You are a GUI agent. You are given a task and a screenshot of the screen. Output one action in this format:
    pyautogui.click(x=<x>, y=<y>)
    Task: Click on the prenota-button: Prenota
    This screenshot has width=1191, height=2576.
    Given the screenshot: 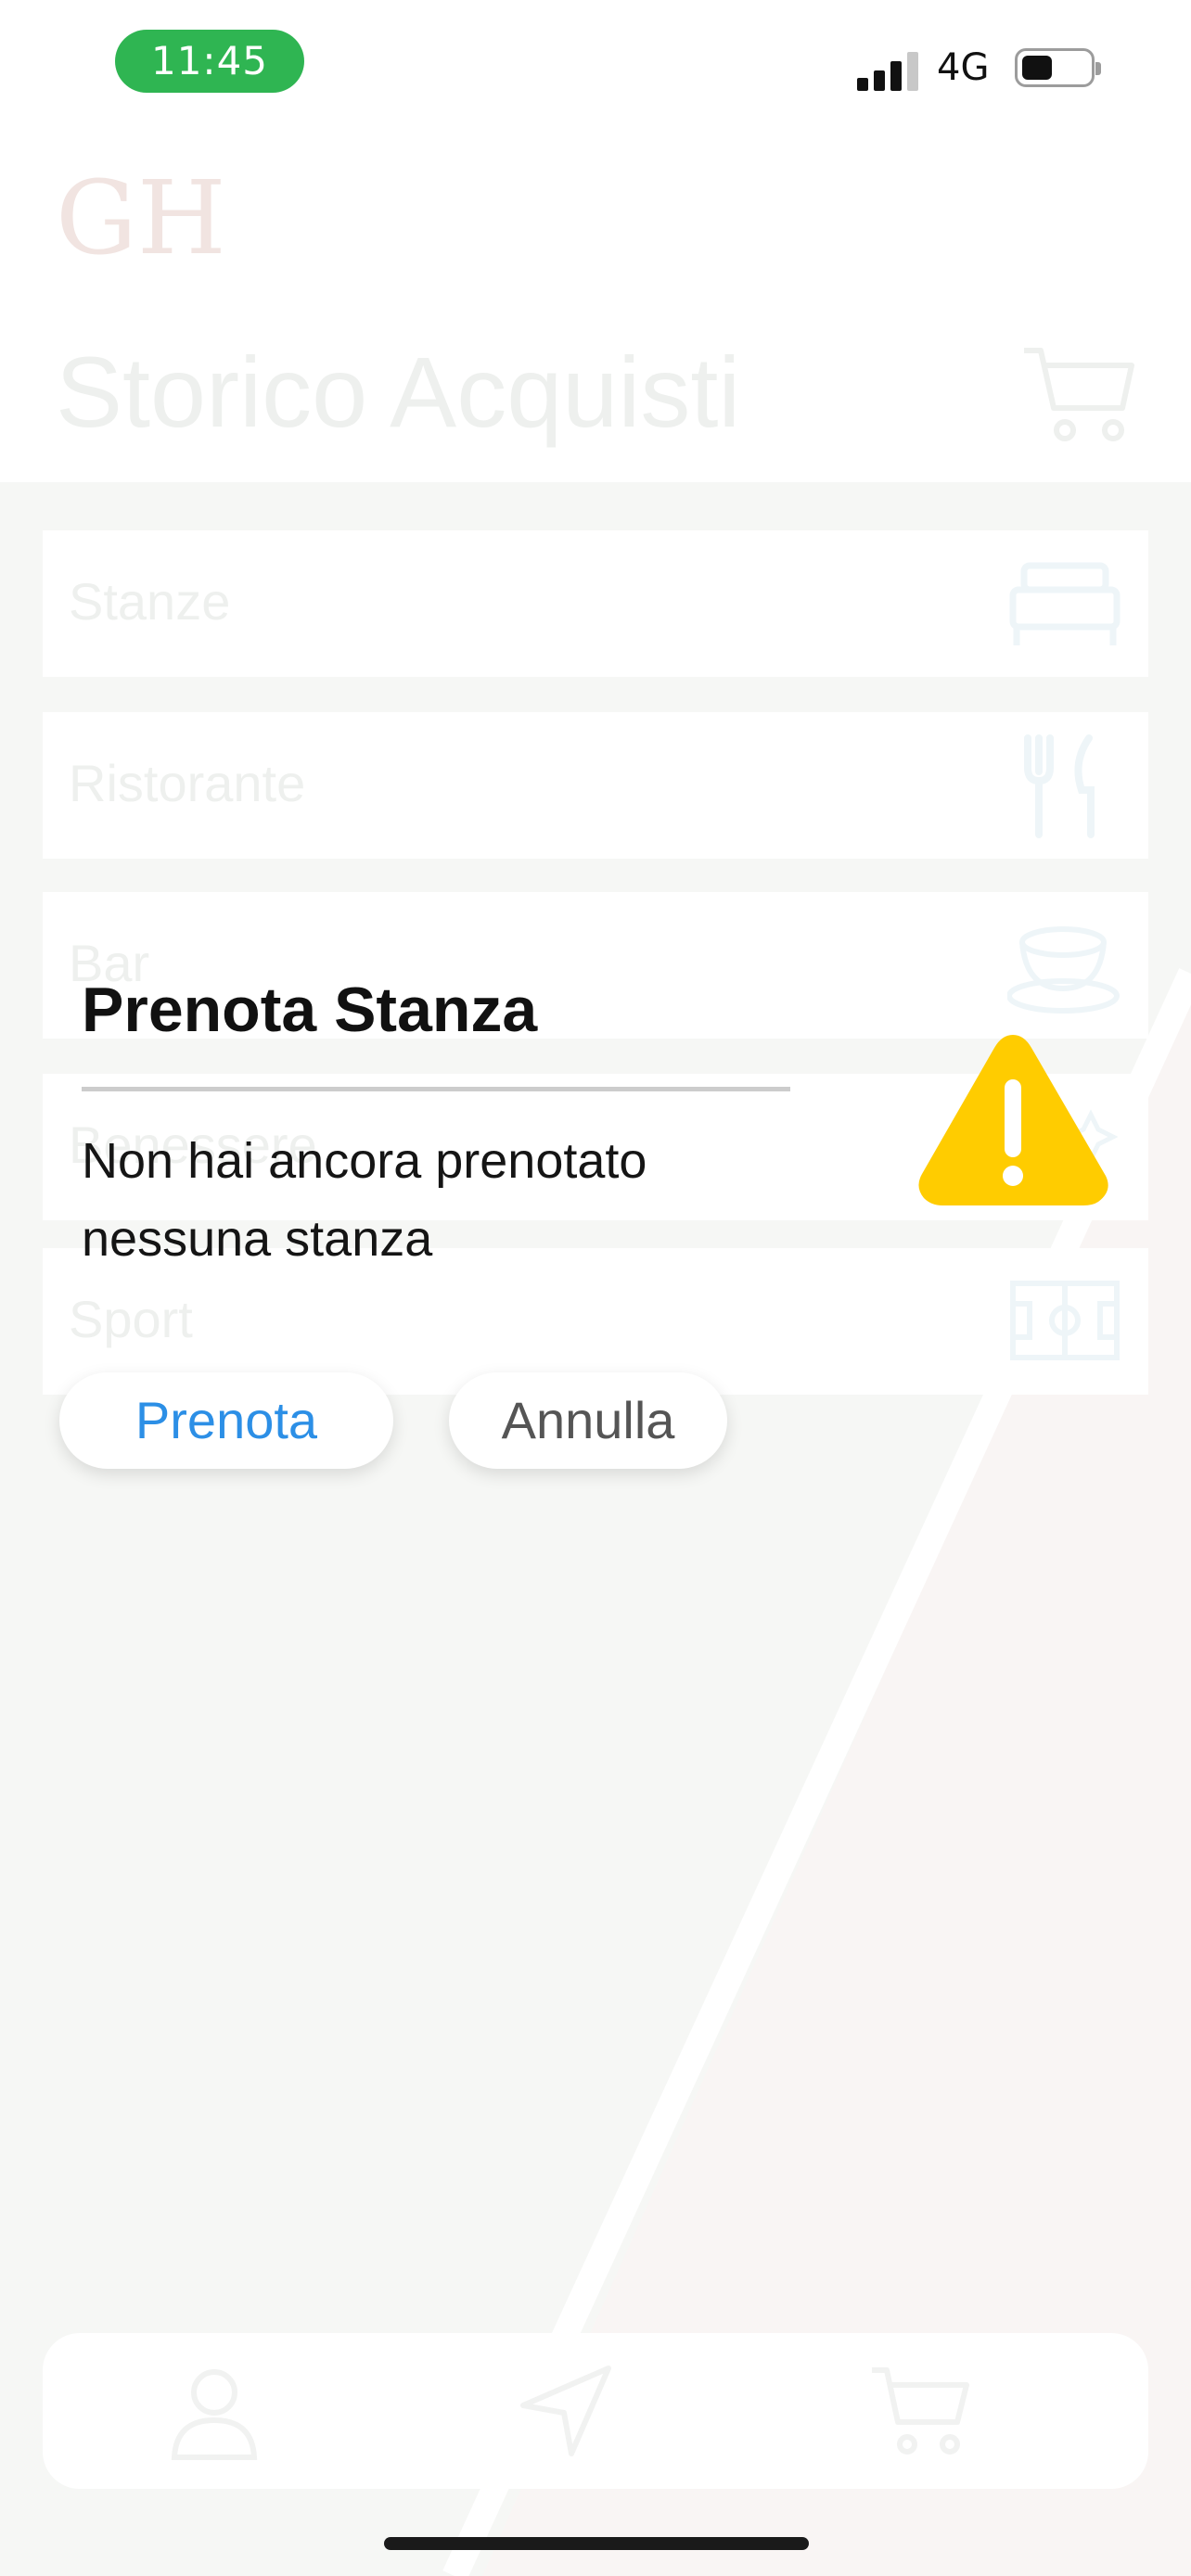 What is the action you would take?
    pyautogui.click(x=226, y=1420)
    